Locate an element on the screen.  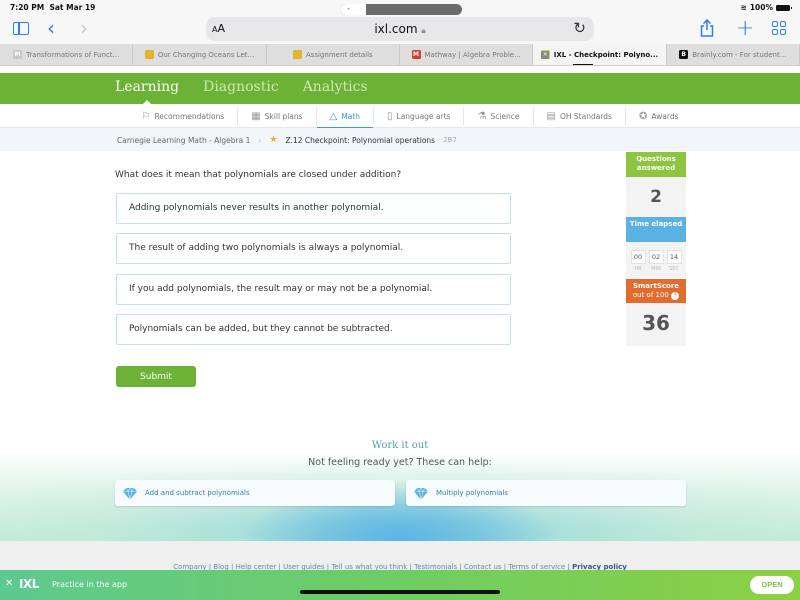
work-it-out-subtitle: Not feeling ready yet? These can help: is located at coordinates (400, 462).